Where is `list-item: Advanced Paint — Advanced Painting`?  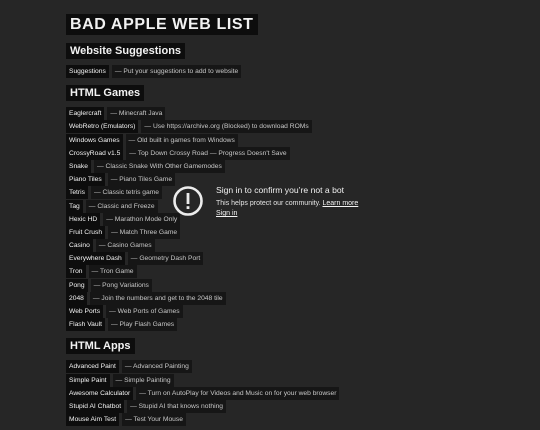
list-item: Advanced Paint — Advanced Painting is located at coordinates (296, 367).